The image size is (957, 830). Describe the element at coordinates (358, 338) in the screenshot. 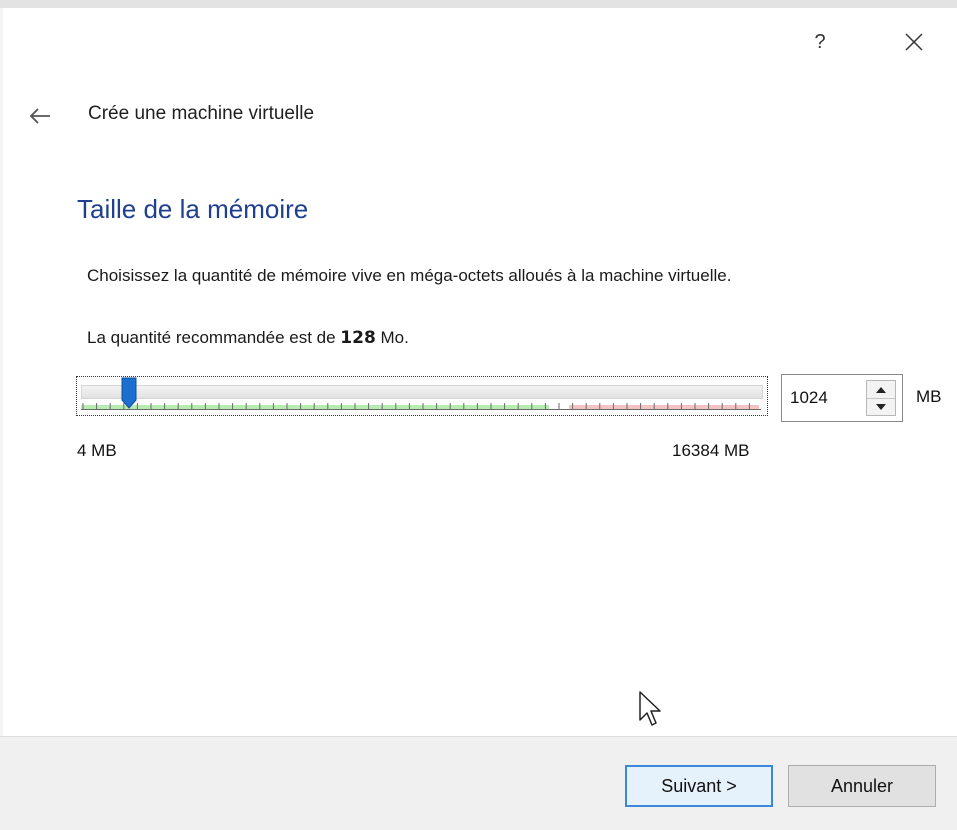

I see `recommended-value: 128` at that location.